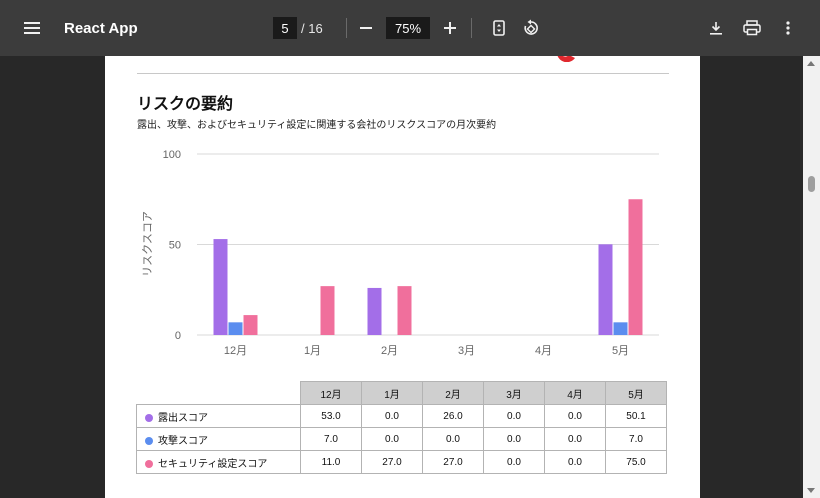 Image resolution: width=820 pixels, height=498 pixels. What do you see at coordinates (183, 418) in the screenshot?
I see `row-label-text: 露出スコア` at bounding box center [183, 418].